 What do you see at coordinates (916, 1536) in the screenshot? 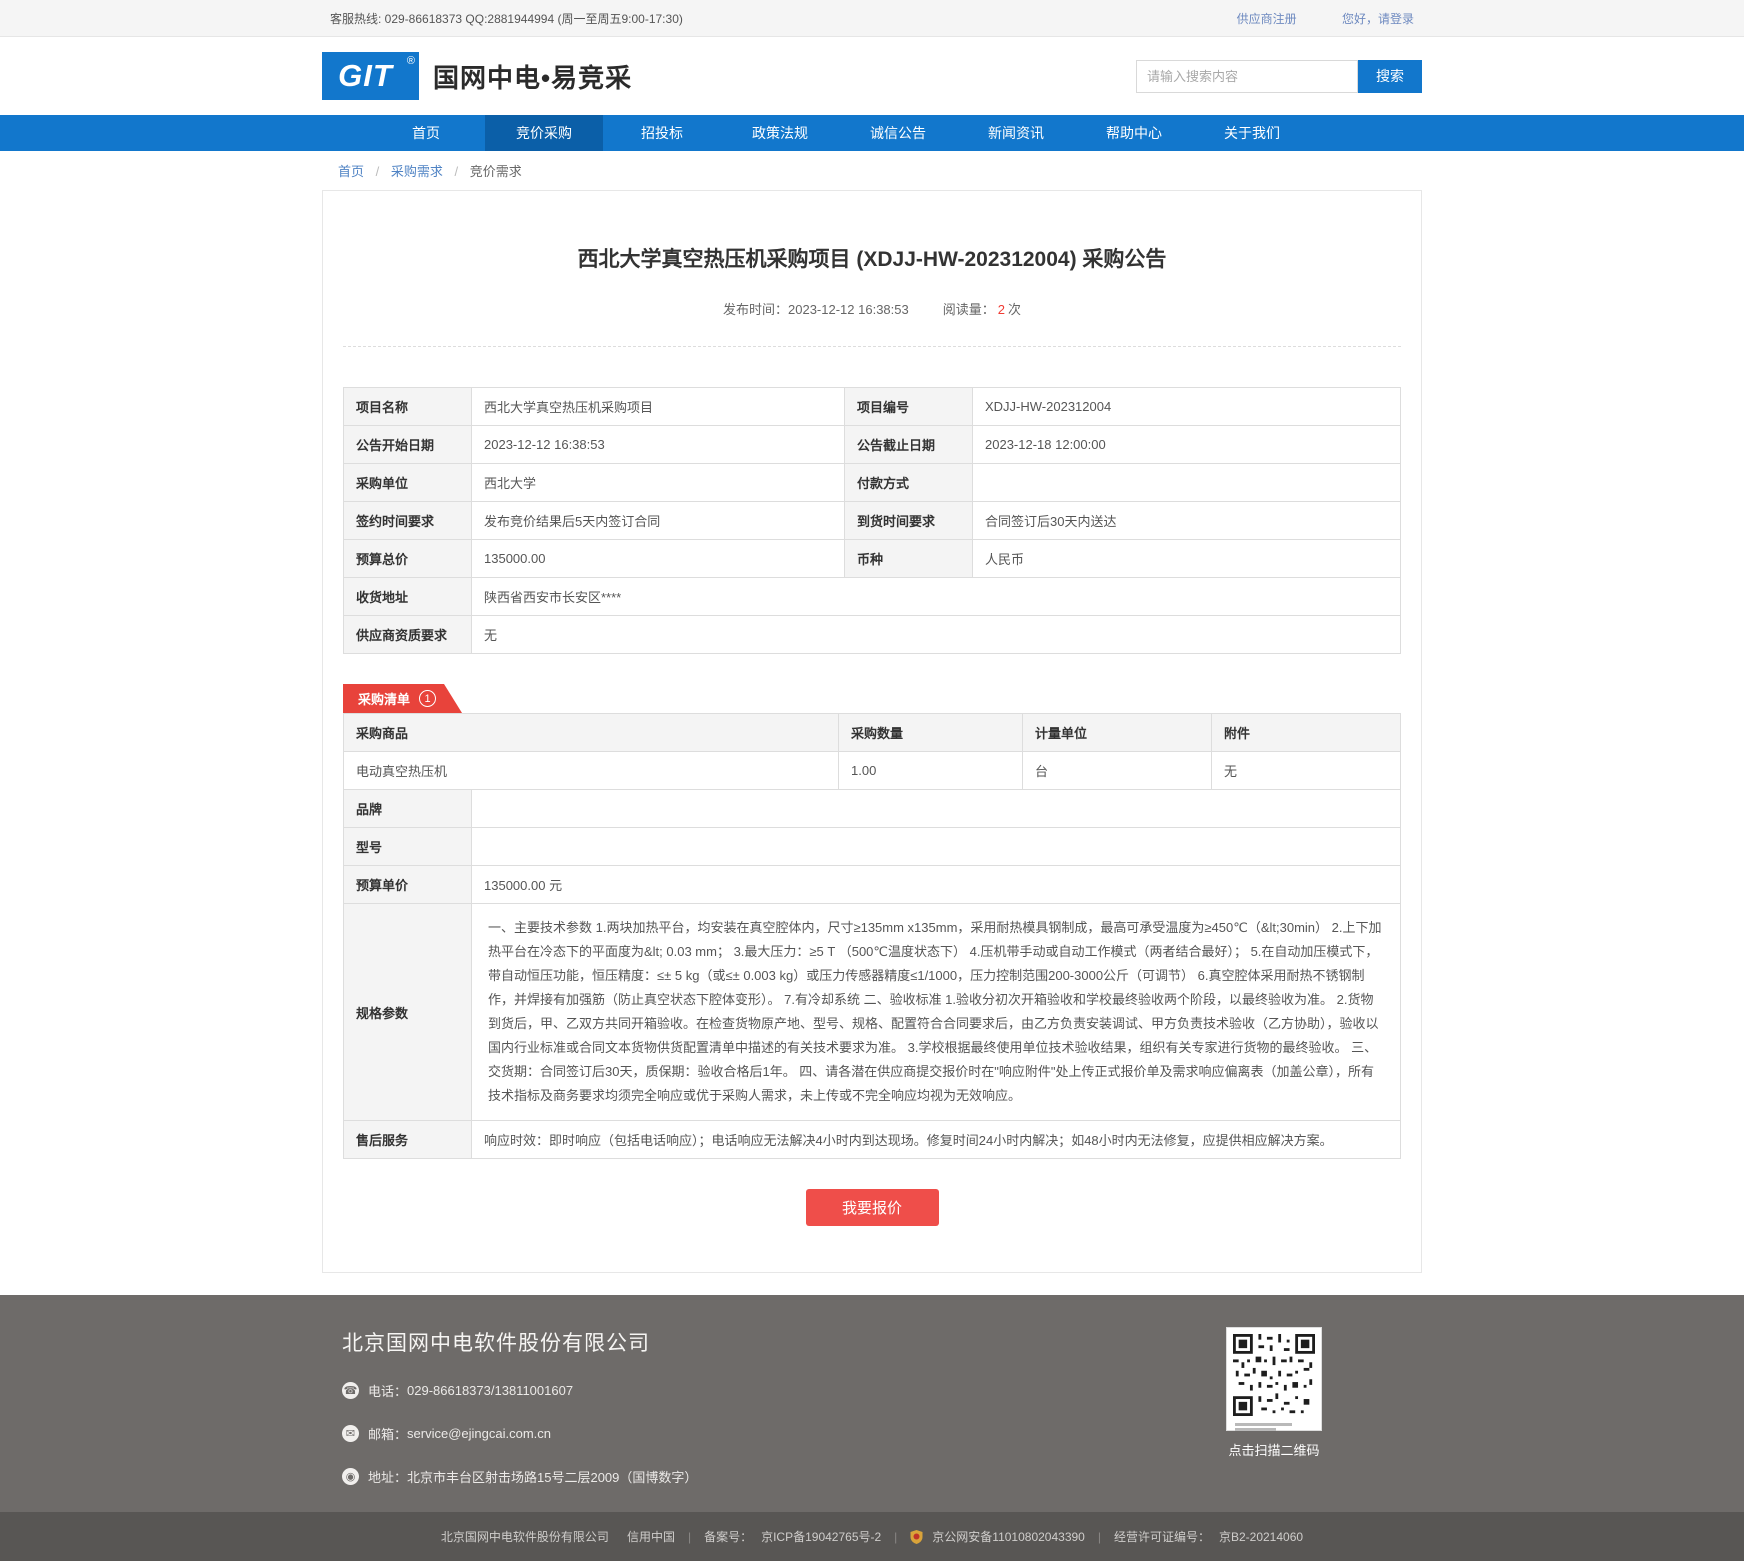
I see `police-badge-icon` at bounding box center [916, 1536].